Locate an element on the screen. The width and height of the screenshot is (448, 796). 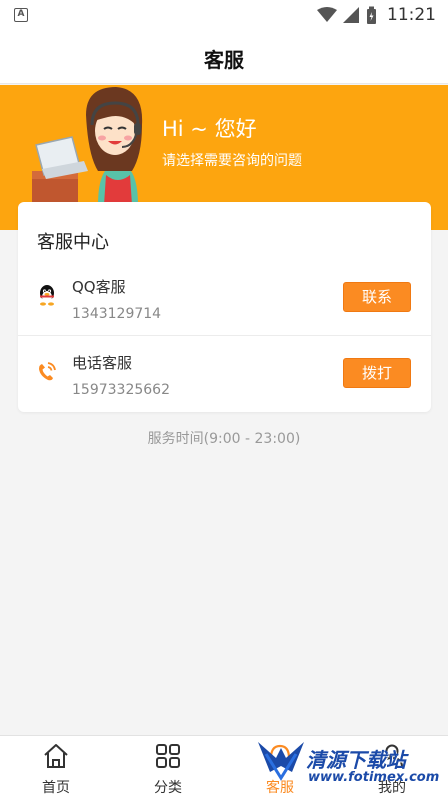
watermark-logo is located at coordinates (281, 761).